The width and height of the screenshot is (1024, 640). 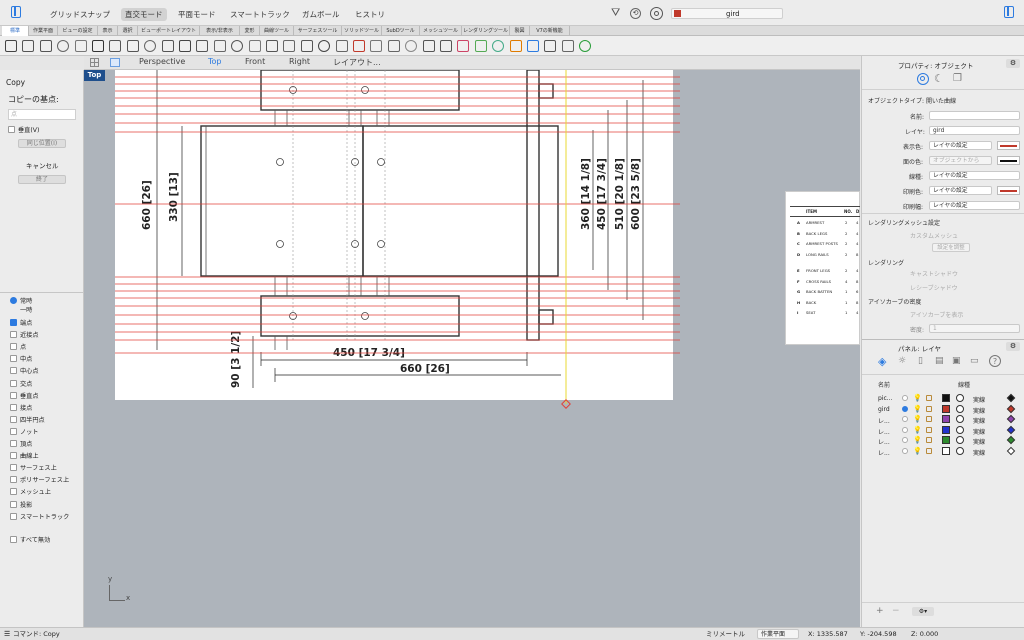 I want to click on select-icon, so click(x=306, y=46).